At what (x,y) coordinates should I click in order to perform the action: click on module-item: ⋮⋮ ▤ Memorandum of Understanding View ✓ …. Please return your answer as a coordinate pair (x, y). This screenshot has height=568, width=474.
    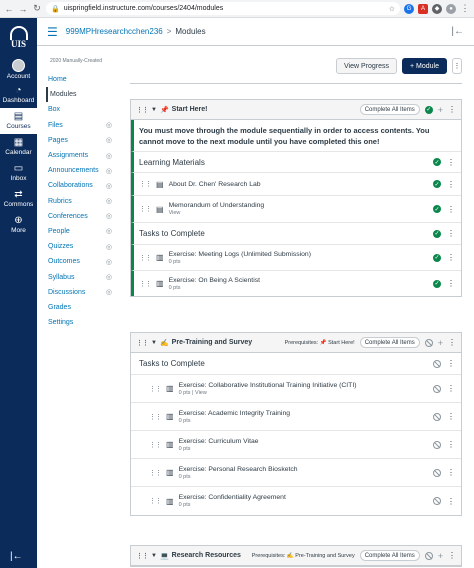
    Looking at the image, I should click on (296, 209).